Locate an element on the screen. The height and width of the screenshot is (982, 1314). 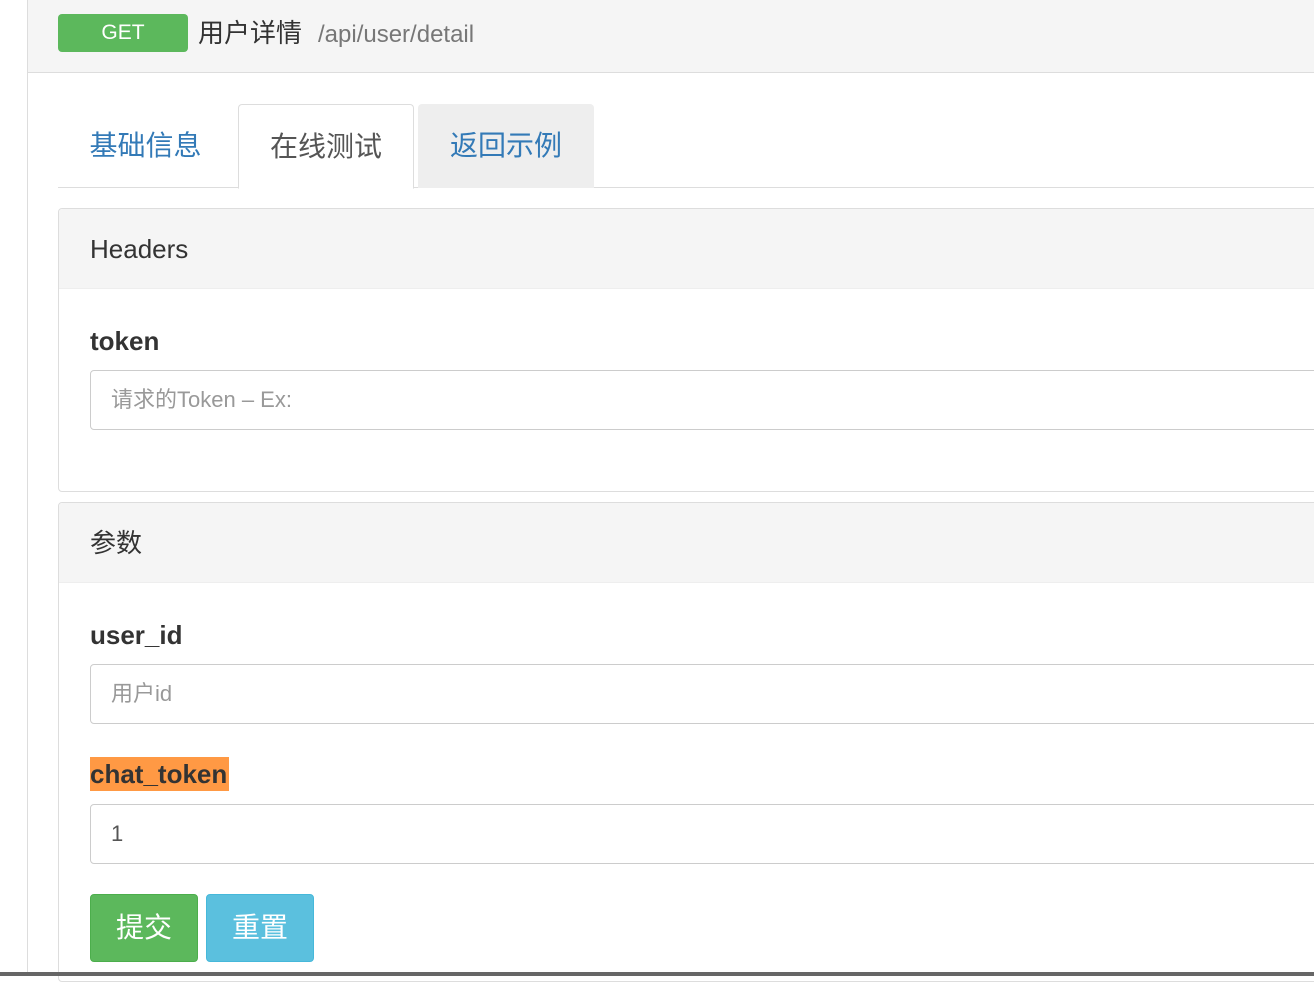
bottom-border is located at coordinates (657, 974).